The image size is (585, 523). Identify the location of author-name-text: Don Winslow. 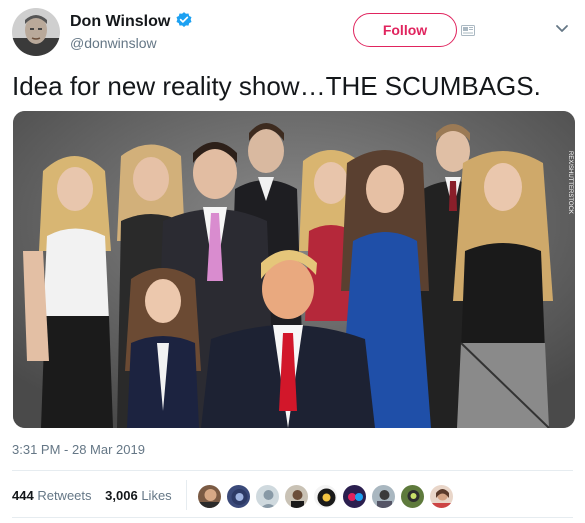
(120, 21).